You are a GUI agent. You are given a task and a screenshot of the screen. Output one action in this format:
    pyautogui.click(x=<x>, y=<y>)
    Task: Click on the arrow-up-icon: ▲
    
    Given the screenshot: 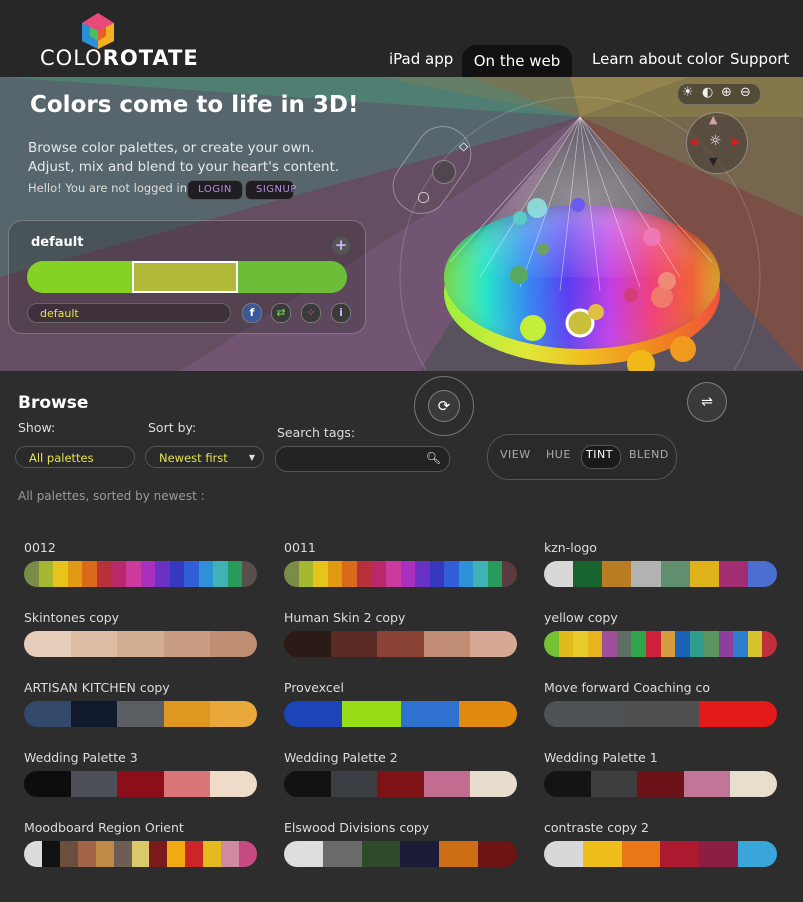 What is the action you would take?
    pyautogui.click(x=713, y=119)
    